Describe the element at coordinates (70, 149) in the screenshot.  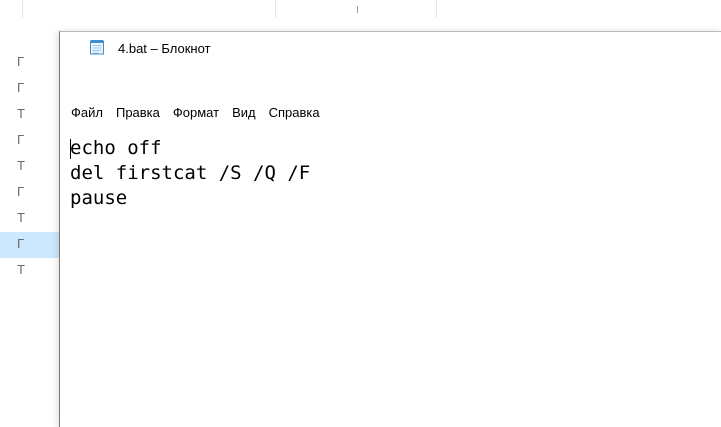
I see `text-caret` at that location.